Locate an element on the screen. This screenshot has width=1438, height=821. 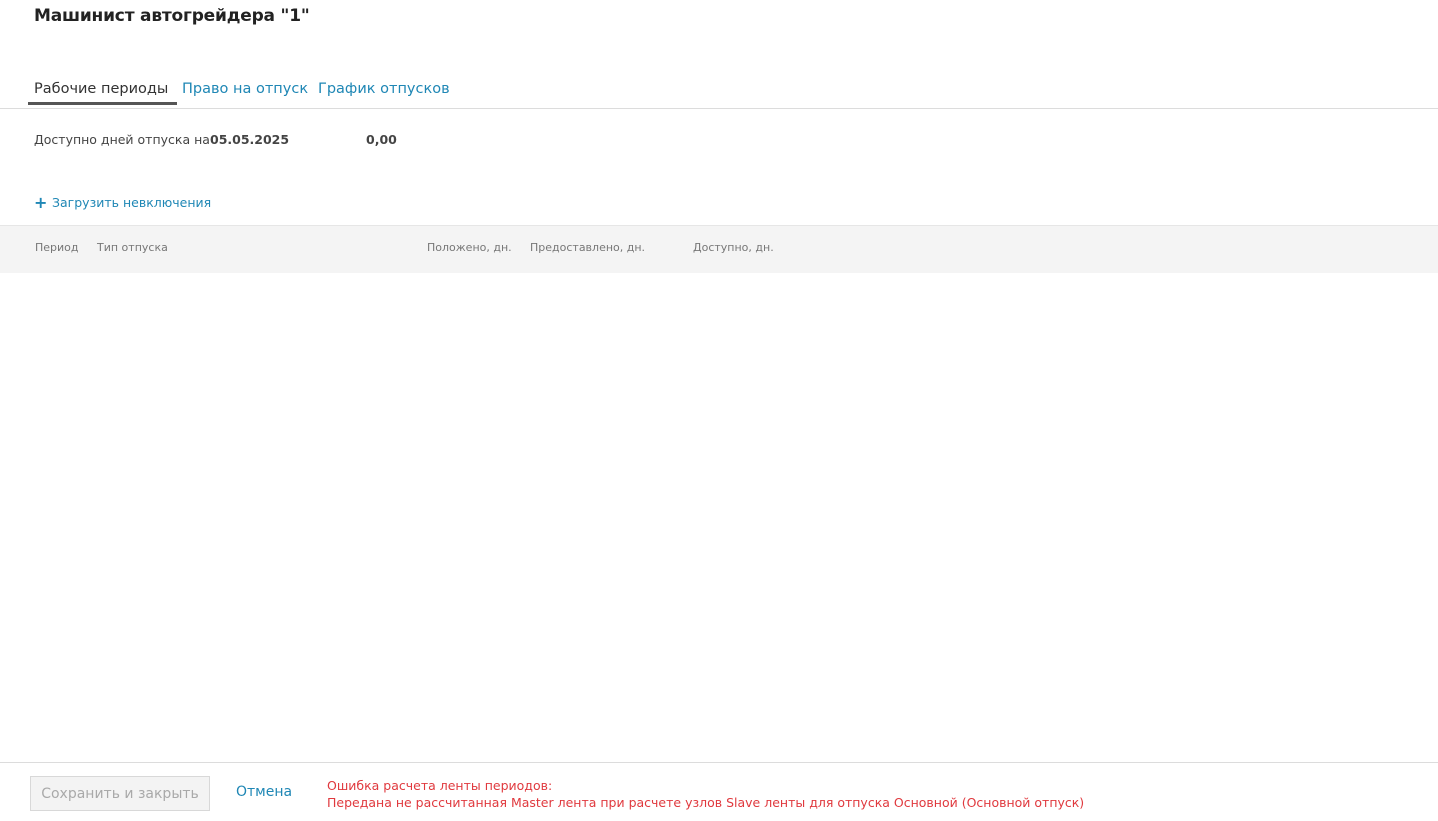
tab-vacation-entitlement: Право на отпуск is located at coordinates (245, 89).